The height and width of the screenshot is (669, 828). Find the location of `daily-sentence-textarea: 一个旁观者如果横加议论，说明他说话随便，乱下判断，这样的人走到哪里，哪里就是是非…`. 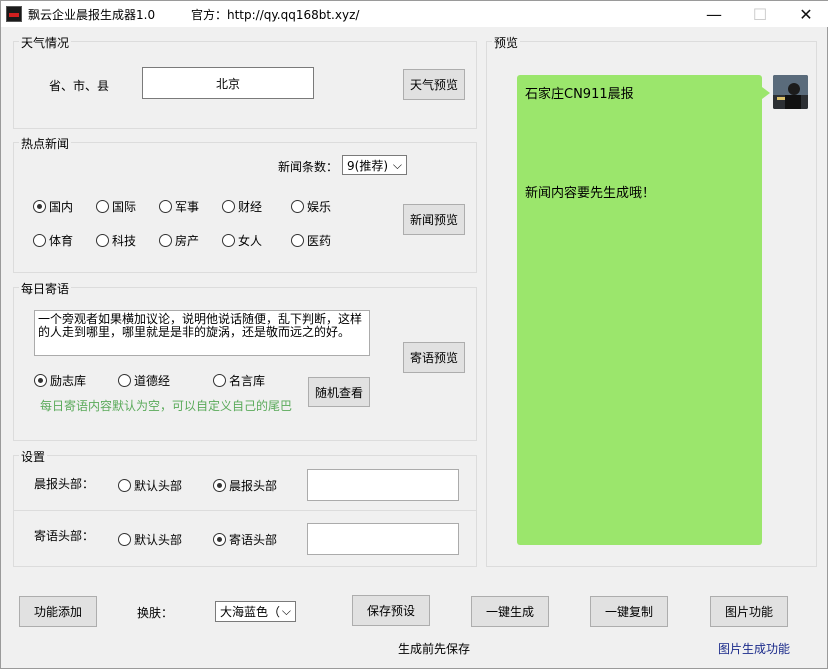

daily-sentence-textarea: 一个旁观者如果横加议论，说明他说话随便，乱下判断，这样的人走到哪里，哪里就是是非… is located at coordinates (202, 333).